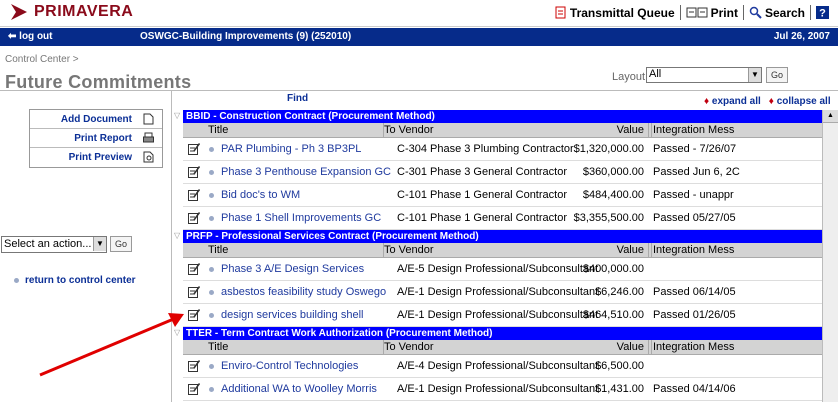 The width and height of the screenshot is (838, 402). Describe the element at coordinates (54, 244) in the screenshot. I see `action-select: Select an action... ▼` at that location.